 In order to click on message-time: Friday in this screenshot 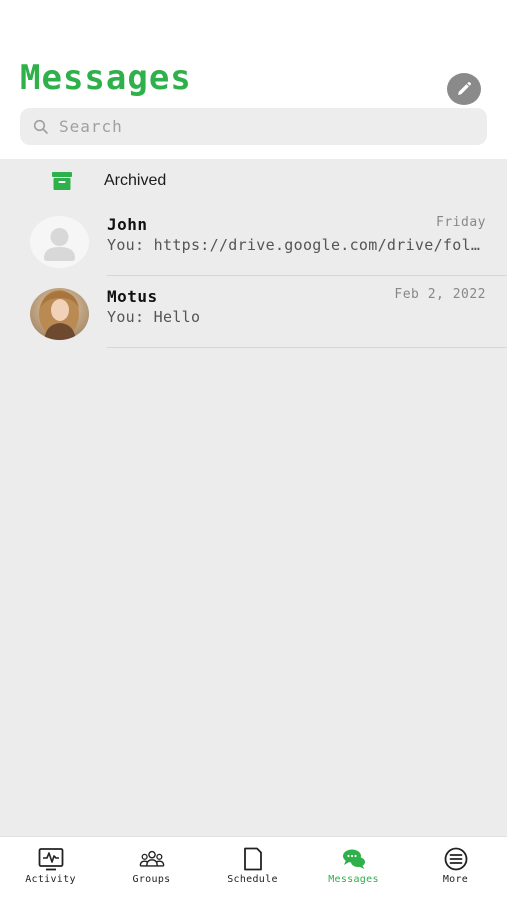, I will do `click(461, 222)`.